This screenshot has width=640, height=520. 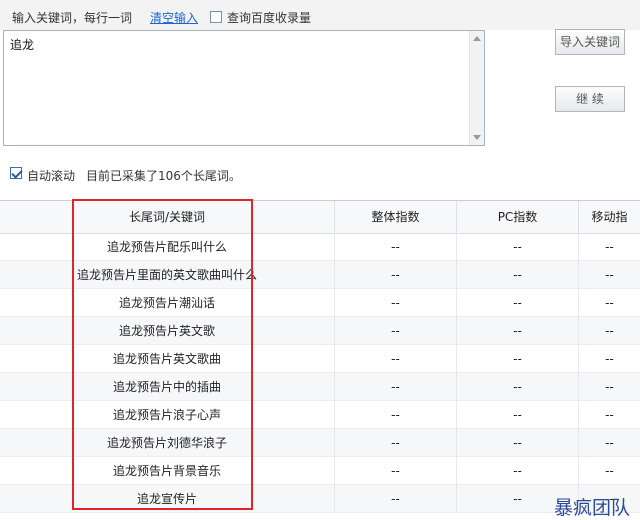 I want to click on cell-keyword: 追龙预告片英文歌, so click(x=167, y=331).